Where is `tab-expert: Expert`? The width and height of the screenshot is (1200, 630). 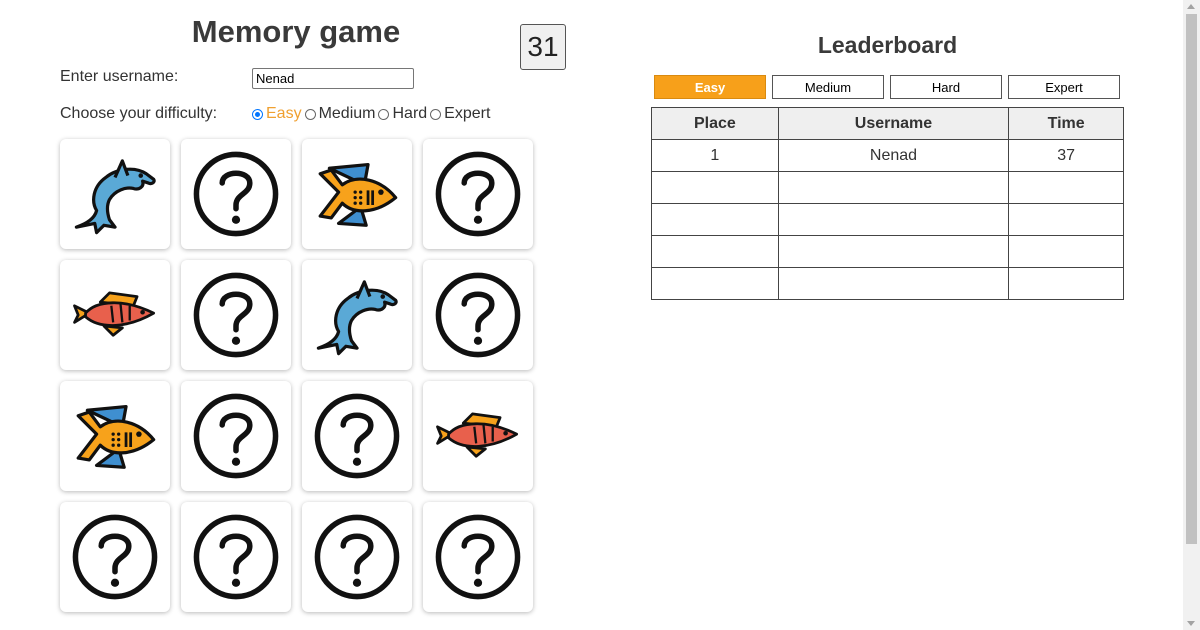 tab-expert: Expert is located at coordinates (1064, 87).